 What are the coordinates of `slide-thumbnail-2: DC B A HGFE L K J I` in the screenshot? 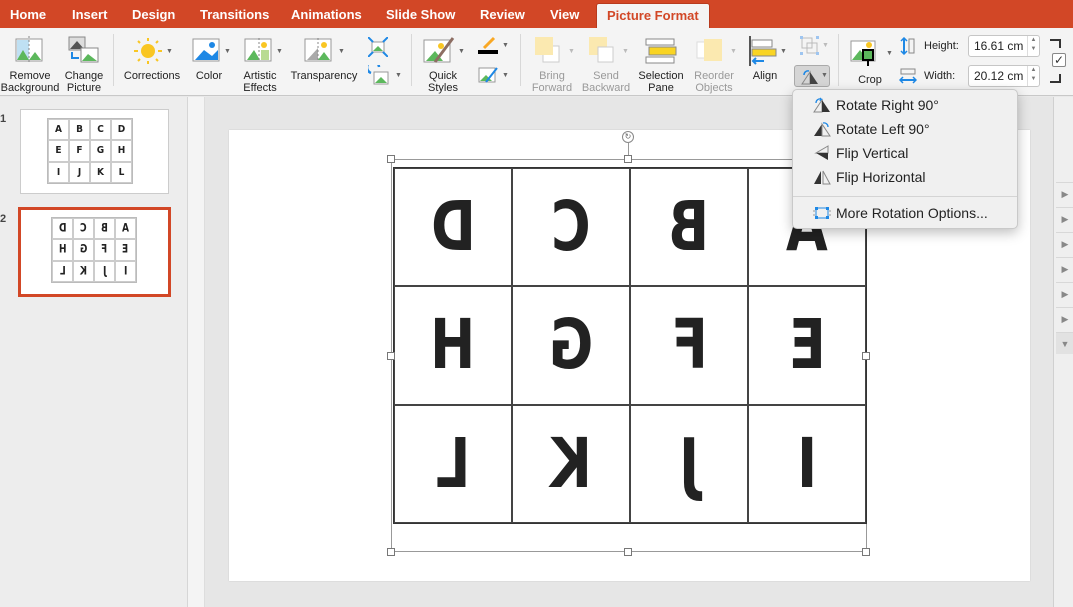 It's located at (94, 252).